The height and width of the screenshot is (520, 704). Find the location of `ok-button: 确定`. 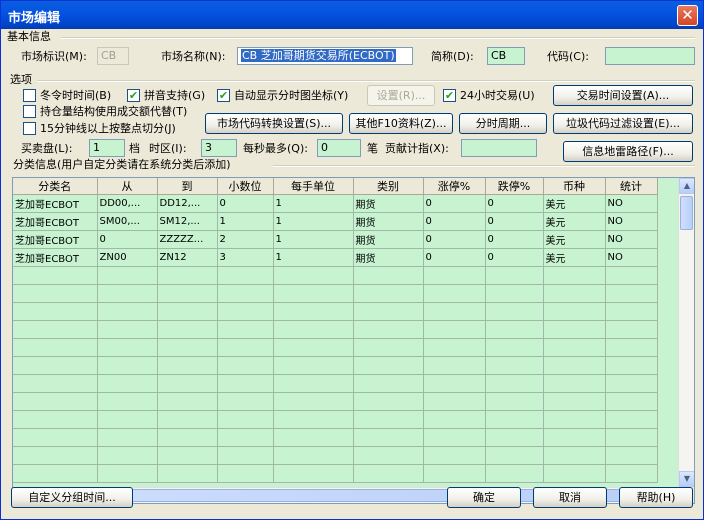

ok-button: 确定 is located at coordinates (484, 497).